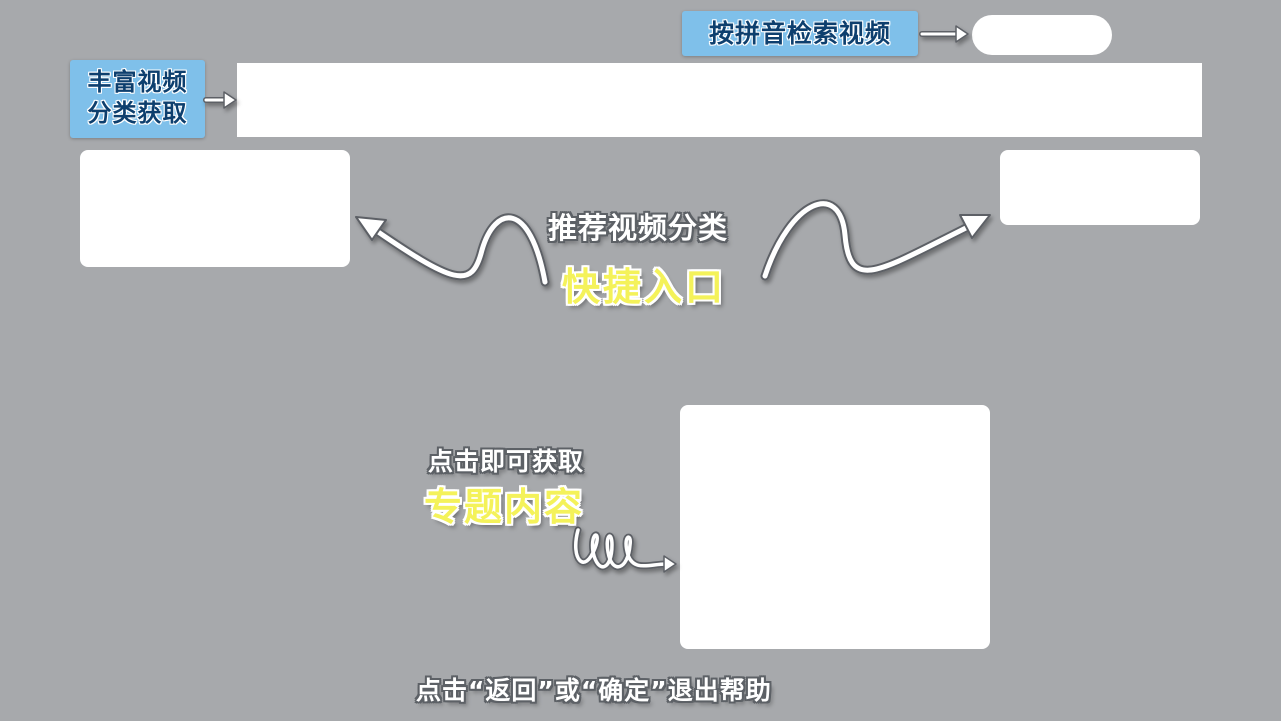 The height and width of the screenshot is (721, 1281). I want to click on category-arrow-icon, so click(220, 100).